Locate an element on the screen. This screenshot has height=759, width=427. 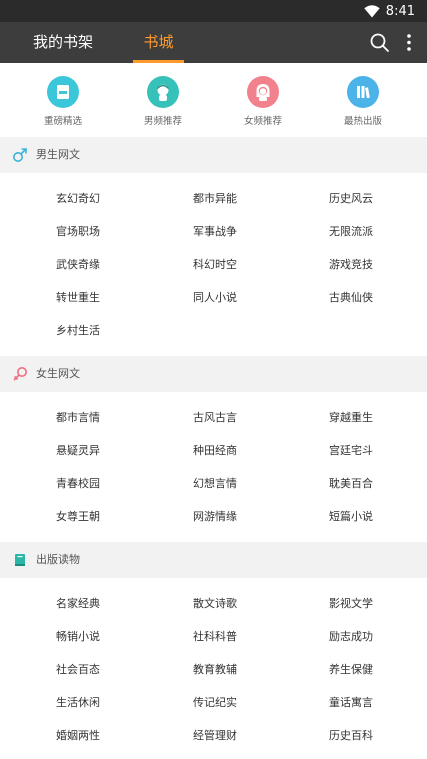
category-link: 科幻时空 is located at coordinates (215, 265).